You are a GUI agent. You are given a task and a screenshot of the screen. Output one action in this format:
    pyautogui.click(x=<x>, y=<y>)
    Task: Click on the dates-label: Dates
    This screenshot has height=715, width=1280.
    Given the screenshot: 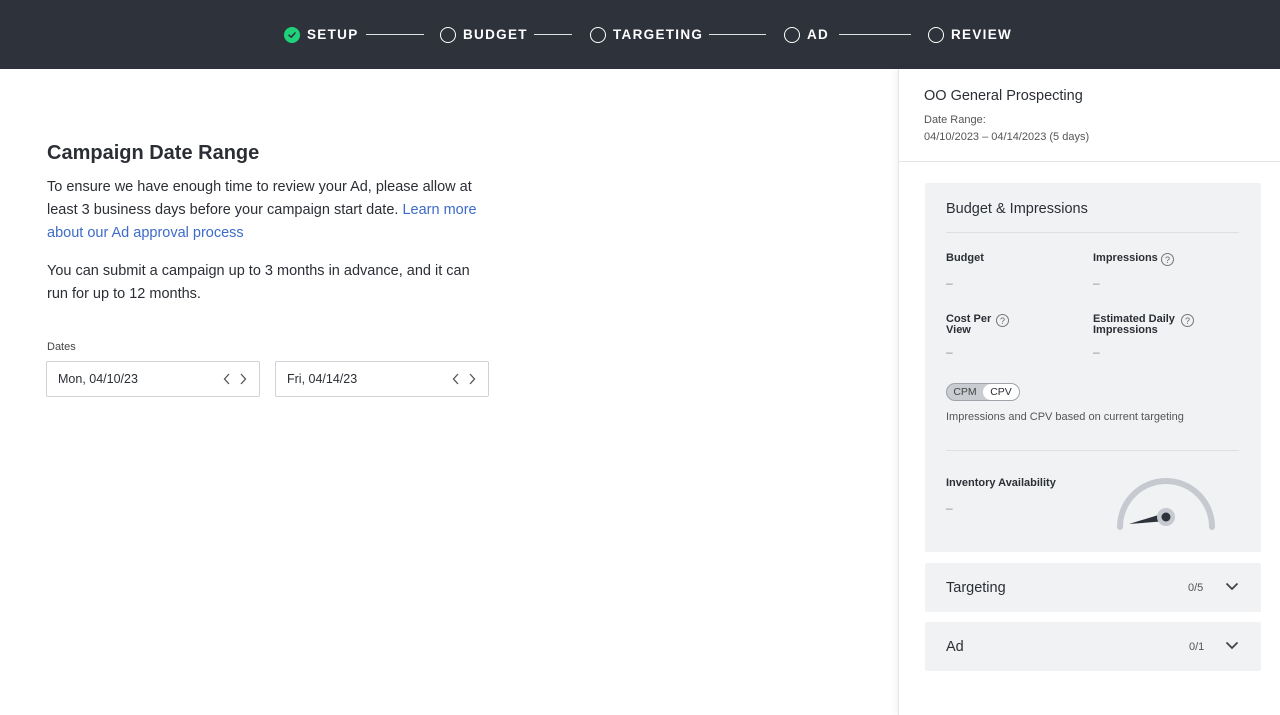 What is the action you would take?
    pyautogui.click(x=61, y=347)
    